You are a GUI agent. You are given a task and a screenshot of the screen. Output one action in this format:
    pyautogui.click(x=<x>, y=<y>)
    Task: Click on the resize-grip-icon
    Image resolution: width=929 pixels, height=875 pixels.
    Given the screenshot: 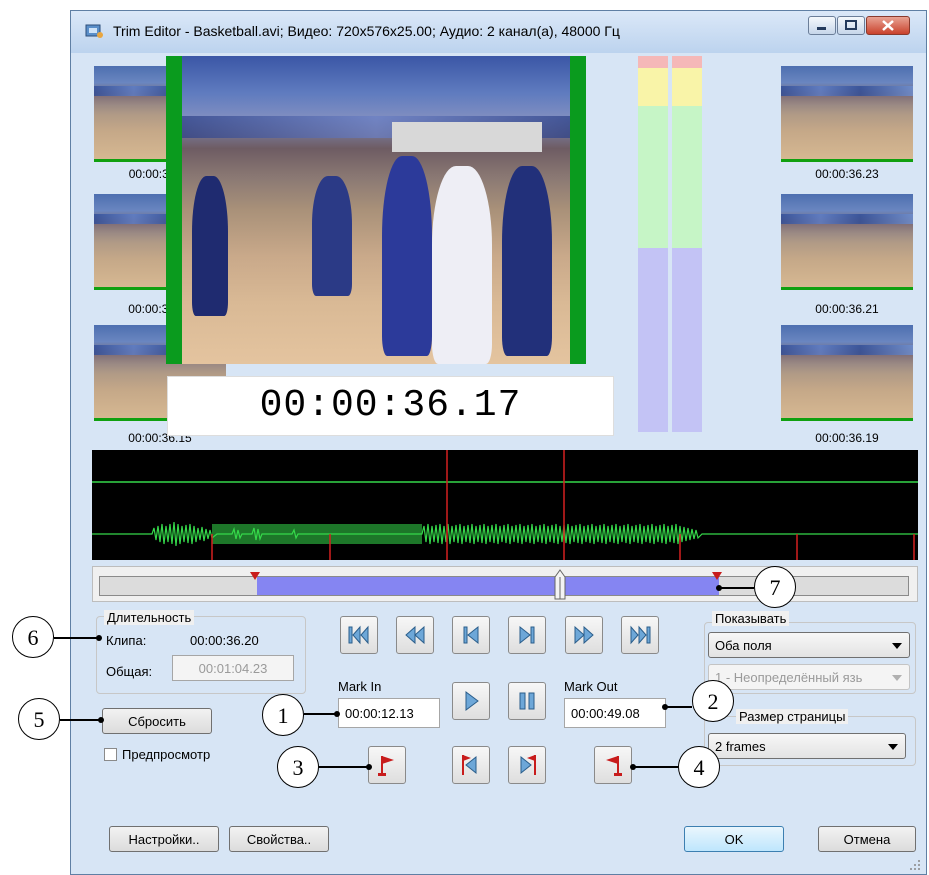 What is the action you would take?
    pyautogui.click(x=915, y=865)
    